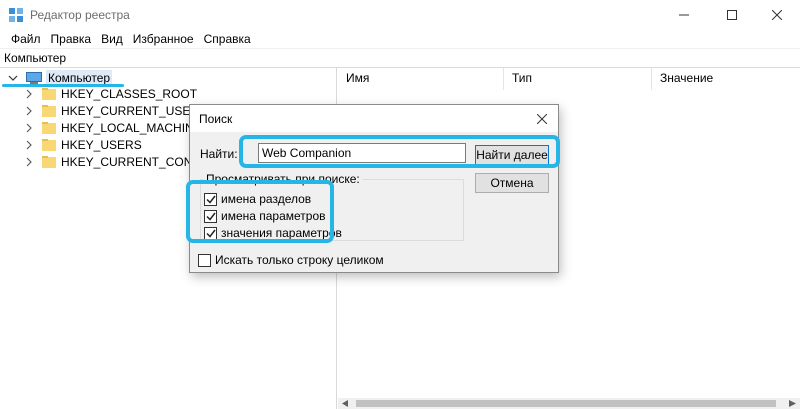  What do you see at coordinates (163, 39) in the screenshot?
I see `menu-favorites: Избранное` at bounding box center [163, 39].